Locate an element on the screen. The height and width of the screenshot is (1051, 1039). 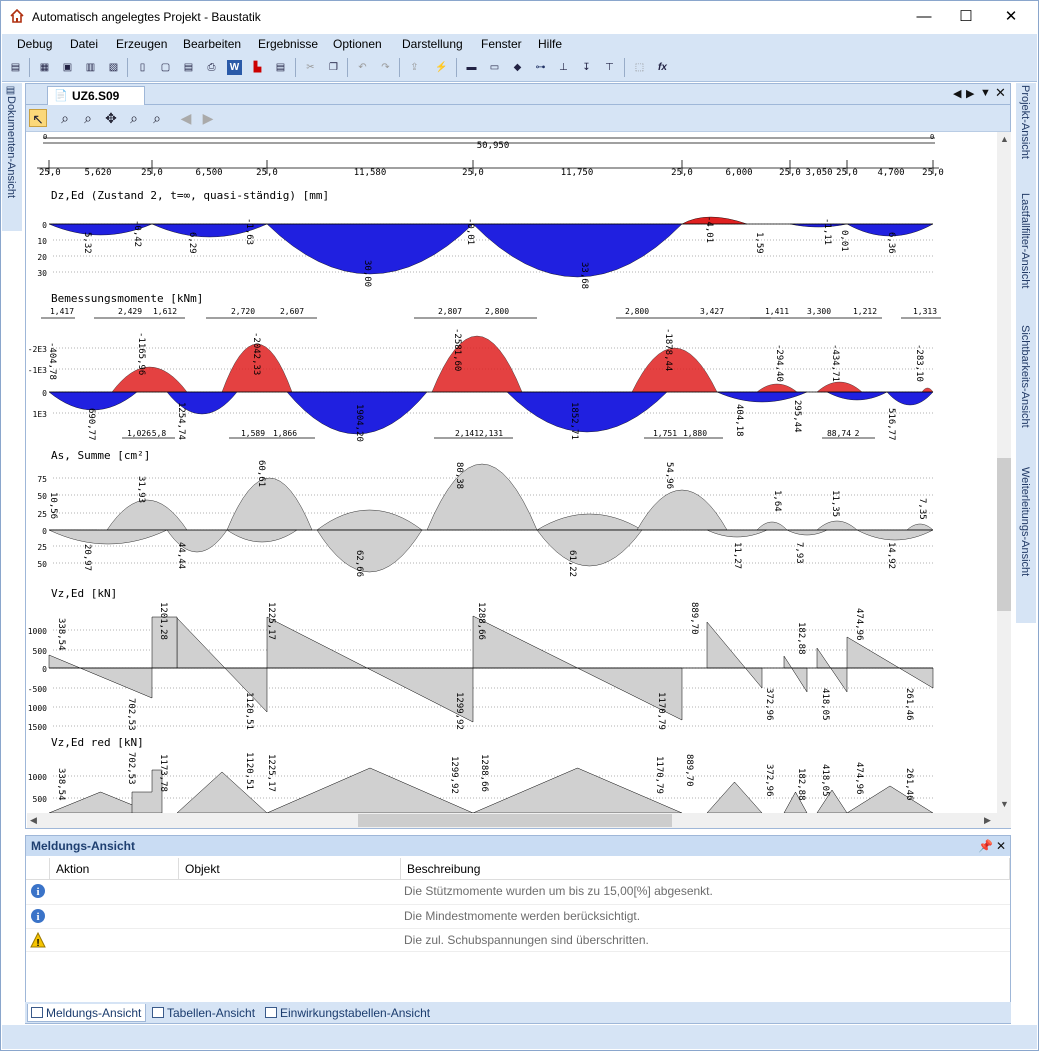
export-icon: ▧ is located at coordinates (113, 67).